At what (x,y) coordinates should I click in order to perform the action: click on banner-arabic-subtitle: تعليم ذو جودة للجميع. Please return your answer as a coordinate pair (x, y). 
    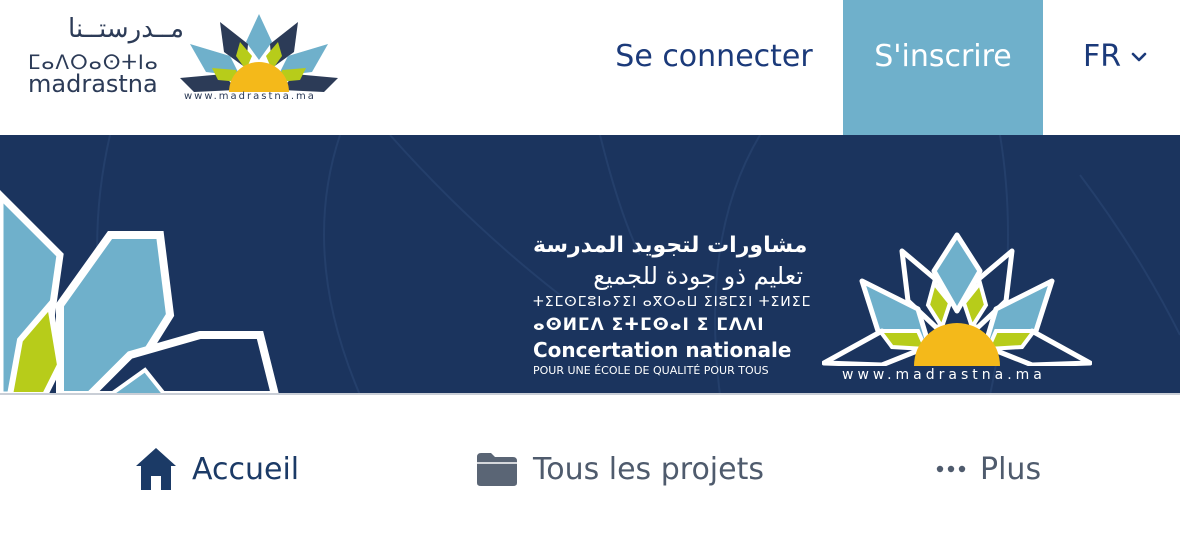
    Looking at the image, I should click on (698, 276).